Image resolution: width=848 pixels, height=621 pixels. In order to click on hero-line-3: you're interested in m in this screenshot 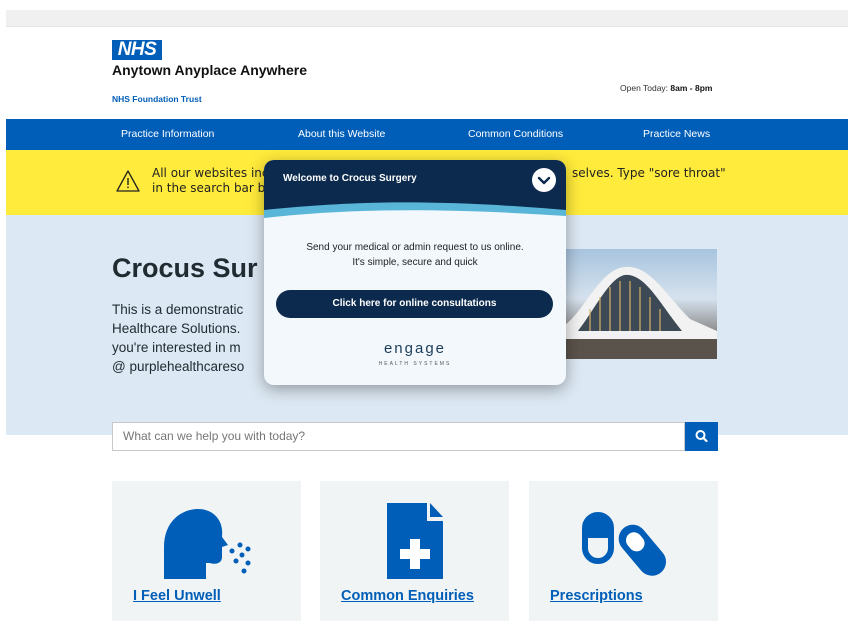, I will do `click(176, 347)`.